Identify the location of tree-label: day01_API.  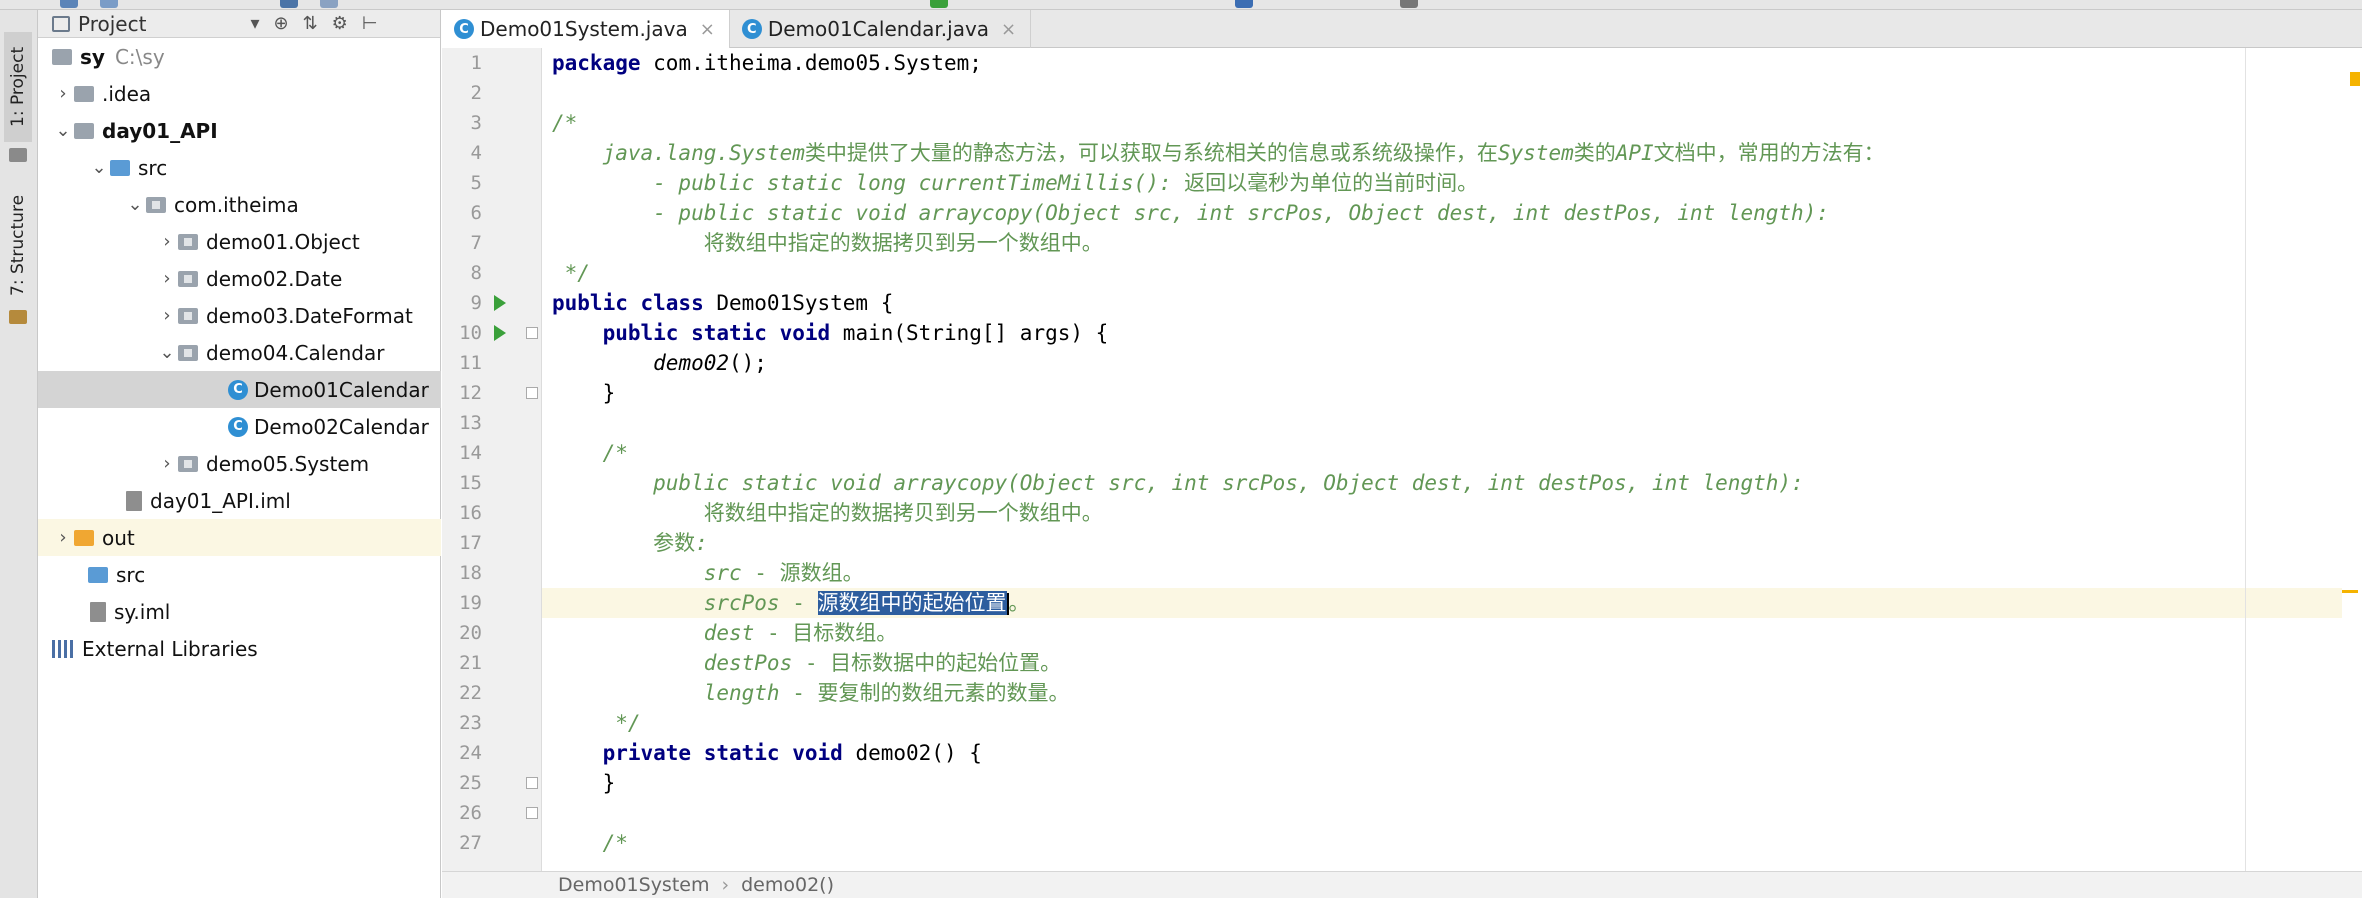
(160, 130).